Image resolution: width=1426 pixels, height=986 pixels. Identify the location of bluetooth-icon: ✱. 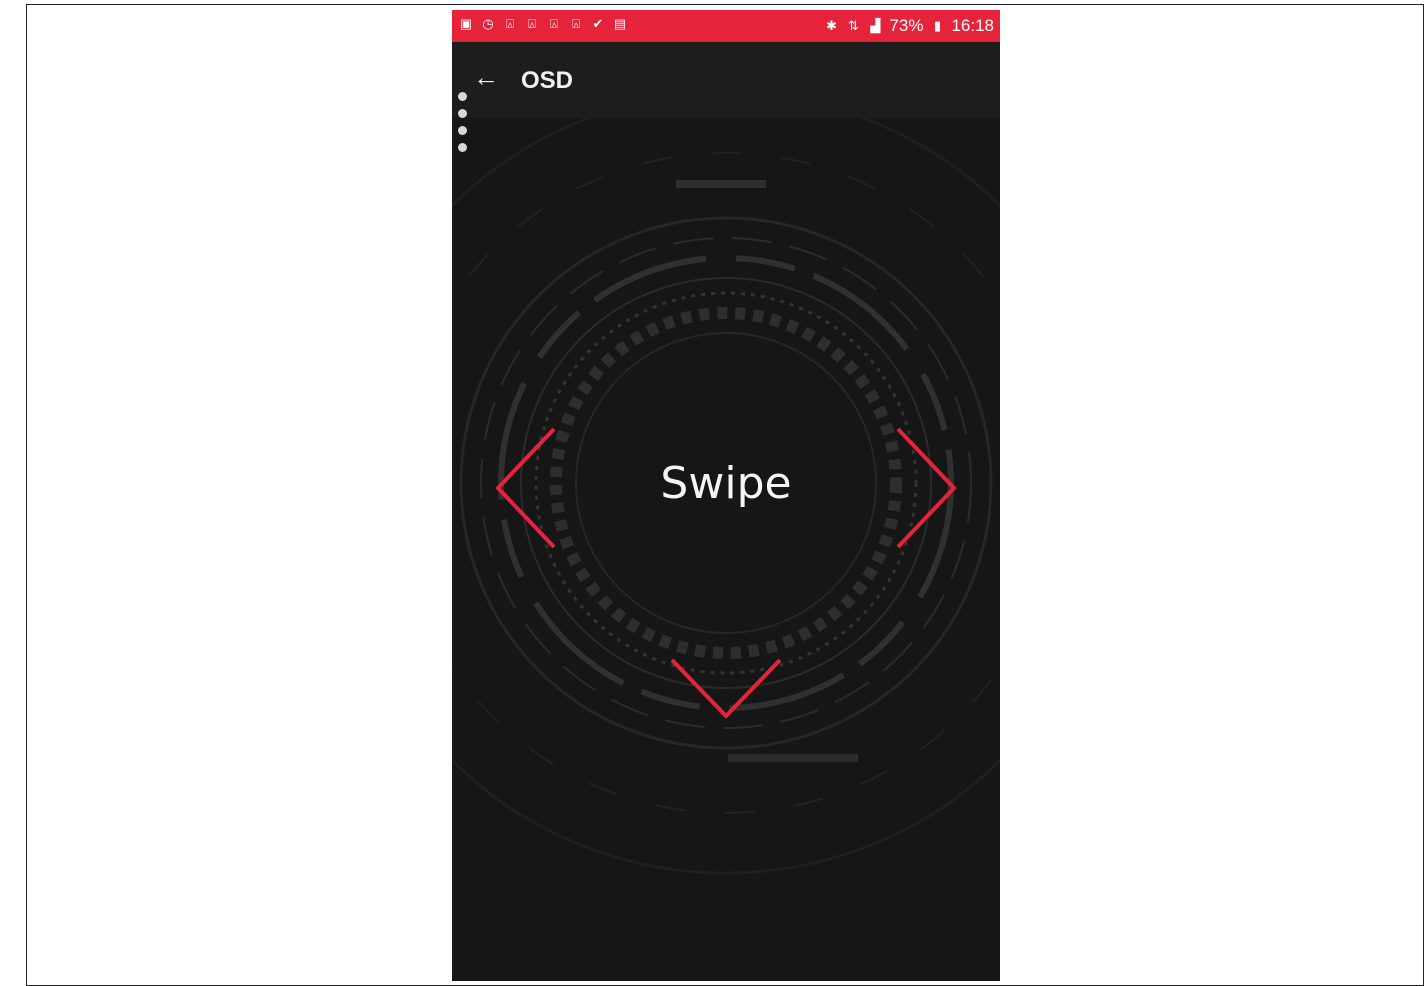
(831, 25).